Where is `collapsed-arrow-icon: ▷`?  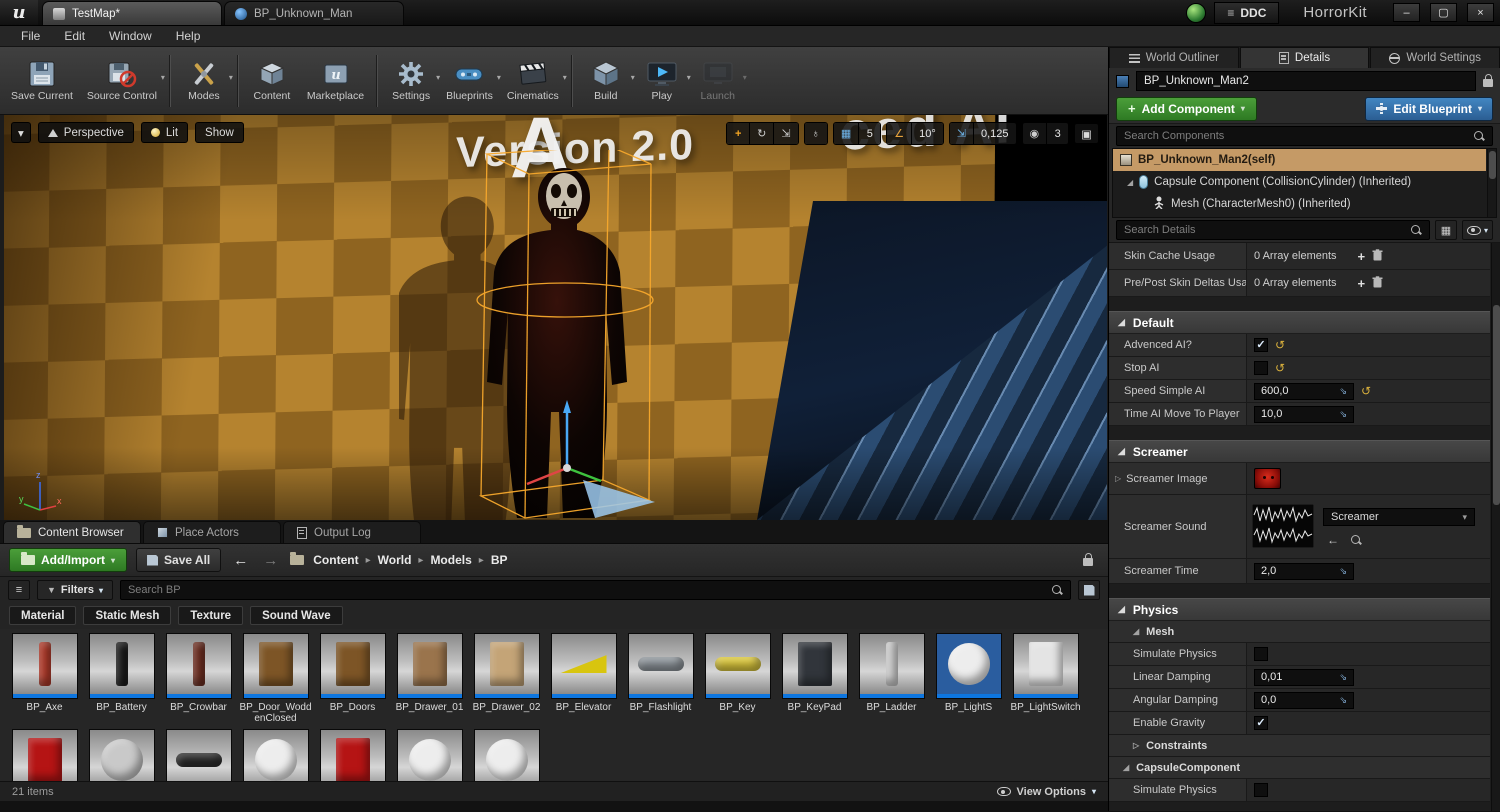 collapsed-arrow-icon: ▷ is located at coordinates (1118, 478).